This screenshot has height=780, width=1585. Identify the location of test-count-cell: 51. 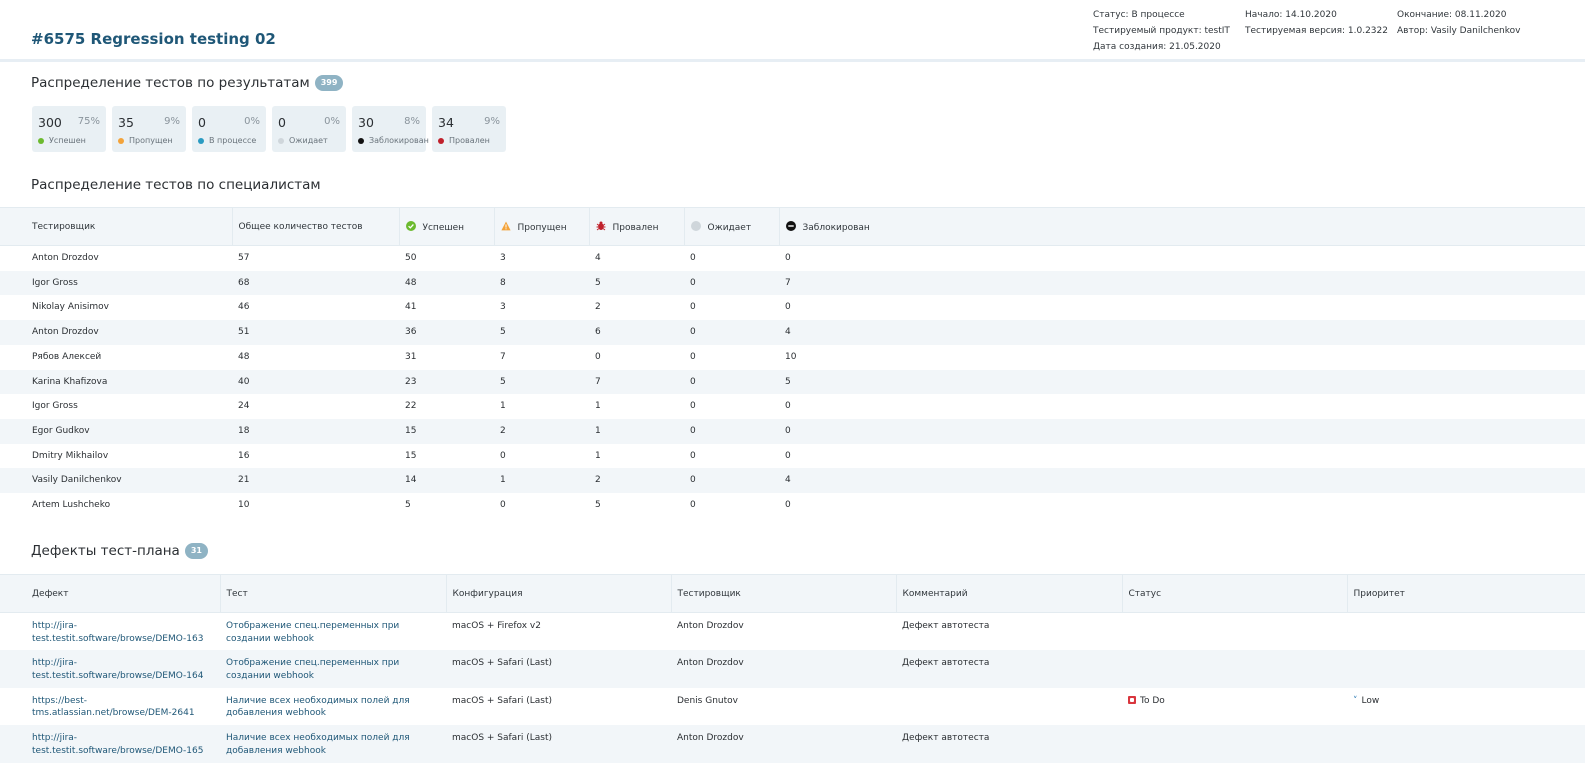
(315, 332).